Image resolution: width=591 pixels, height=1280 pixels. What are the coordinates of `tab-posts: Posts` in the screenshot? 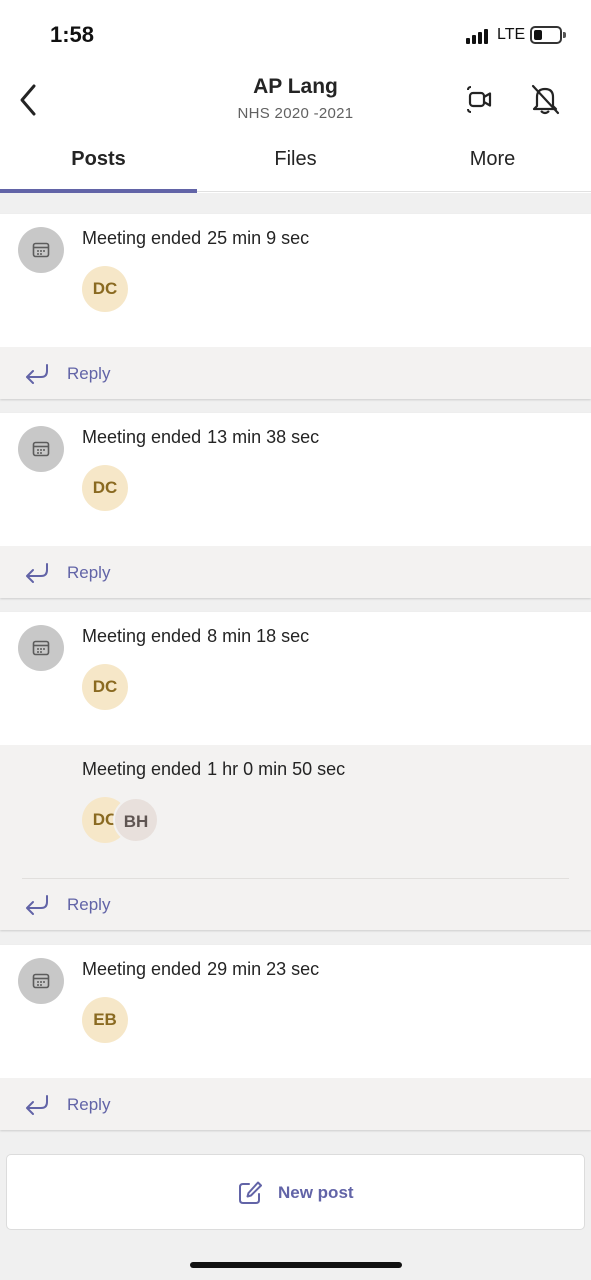 It's located at (98, 162).